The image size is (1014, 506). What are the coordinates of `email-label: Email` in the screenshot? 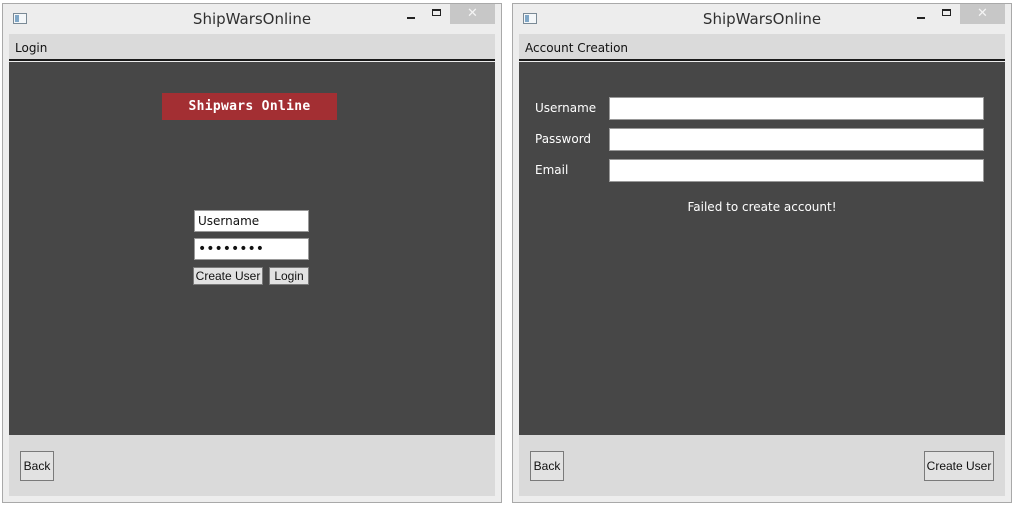 It's located at (552, 170).